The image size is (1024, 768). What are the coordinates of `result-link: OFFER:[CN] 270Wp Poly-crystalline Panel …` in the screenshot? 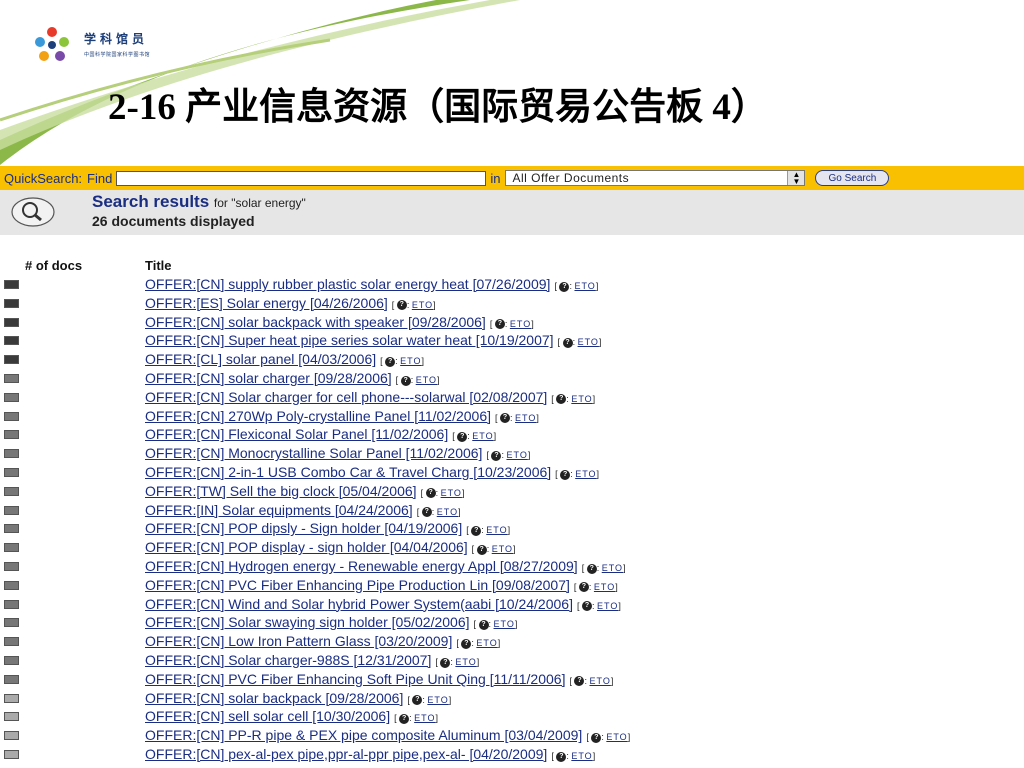 It's located at (318, 416).